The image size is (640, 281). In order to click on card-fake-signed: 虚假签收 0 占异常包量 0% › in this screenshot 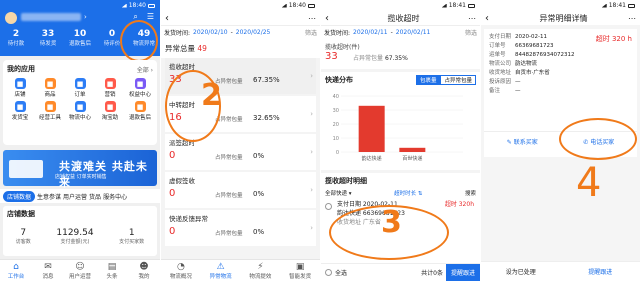, I will do `click(240, 190)`.